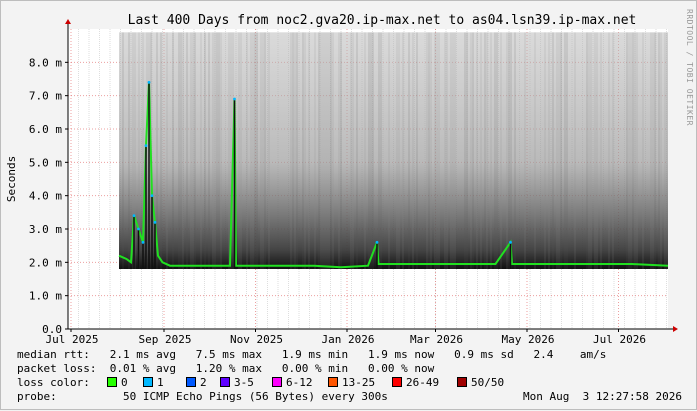  I want to click on graph-timestamp: Mon Aug 3 12:27:58 2026, so click(602, 396).